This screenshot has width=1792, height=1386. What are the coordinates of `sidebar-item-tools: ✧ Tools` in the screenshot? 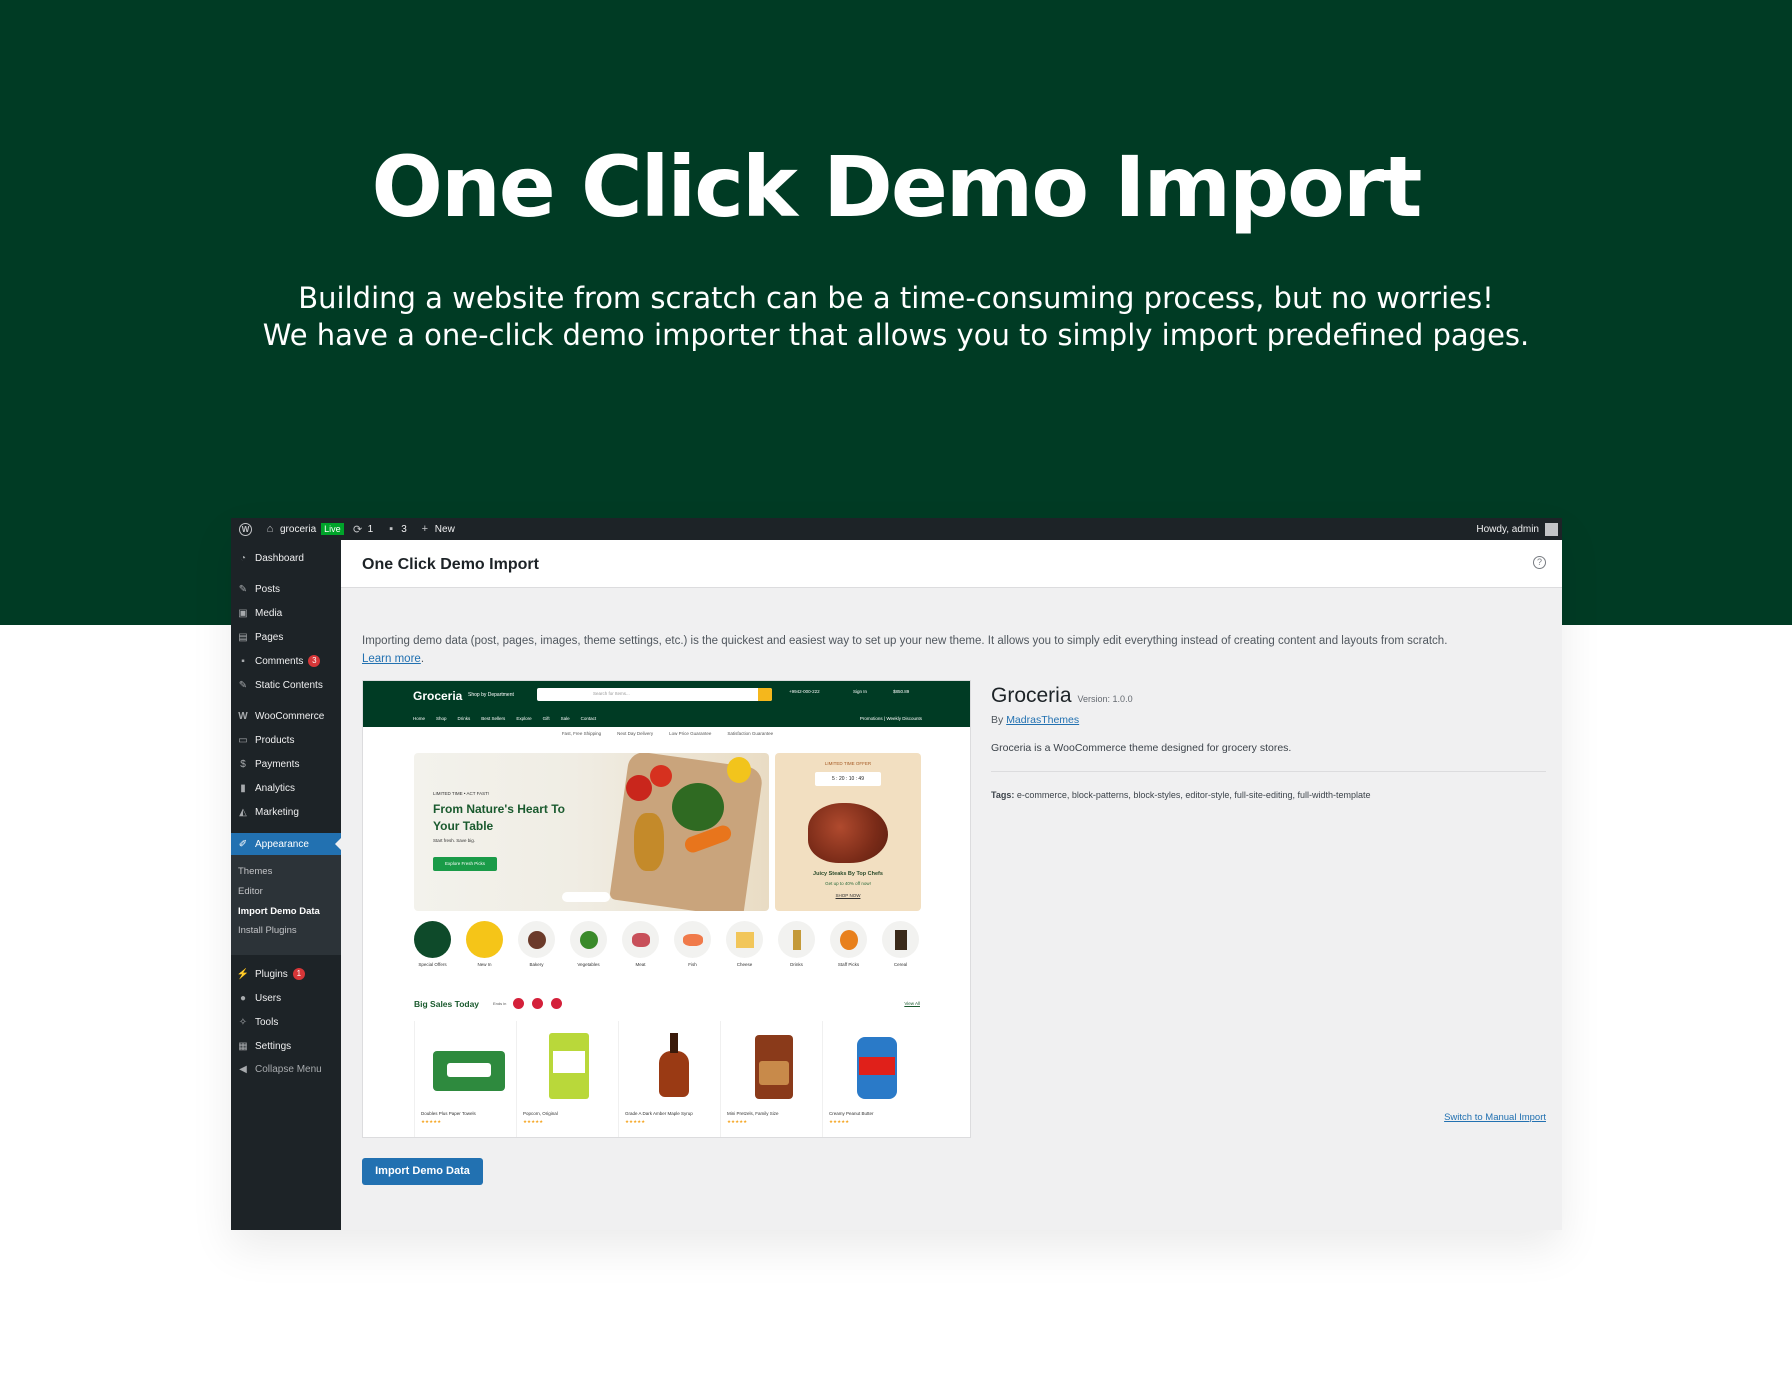 It's located at (286, 1022).